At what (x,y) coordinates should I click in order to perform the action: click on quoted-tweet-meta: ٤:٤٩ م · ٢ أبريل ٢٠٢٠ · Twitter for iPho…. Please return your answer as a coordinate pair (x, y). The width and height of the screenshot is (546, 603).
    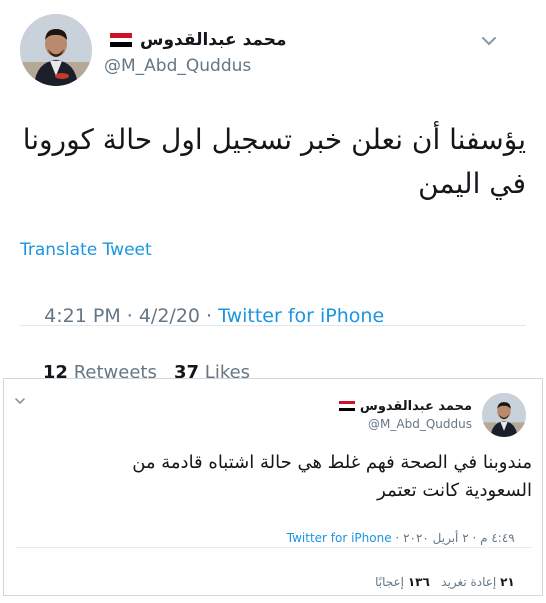
    Looking at the image, I should click on (408, 538).